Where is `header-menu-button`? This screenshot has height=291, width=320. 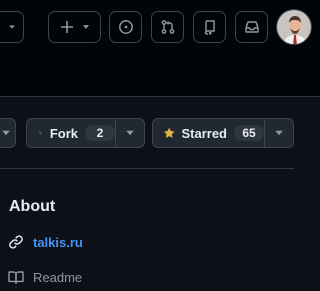 header-menu-button is located at coordinates (12, 27).